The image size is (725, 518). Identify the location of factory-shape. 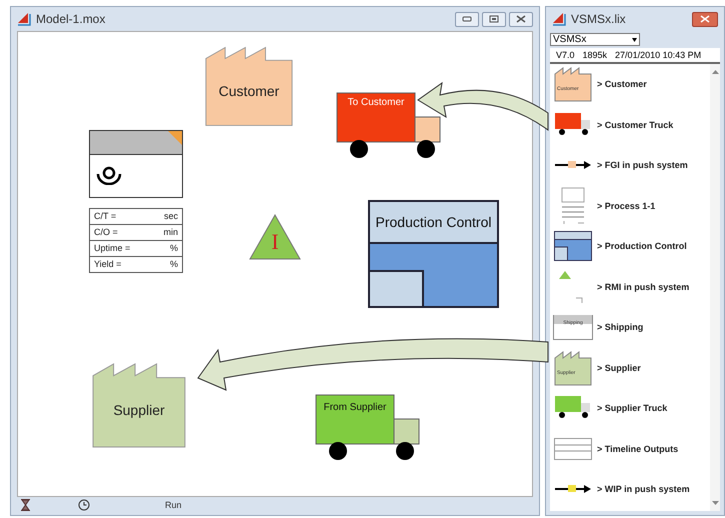
(139, 405).